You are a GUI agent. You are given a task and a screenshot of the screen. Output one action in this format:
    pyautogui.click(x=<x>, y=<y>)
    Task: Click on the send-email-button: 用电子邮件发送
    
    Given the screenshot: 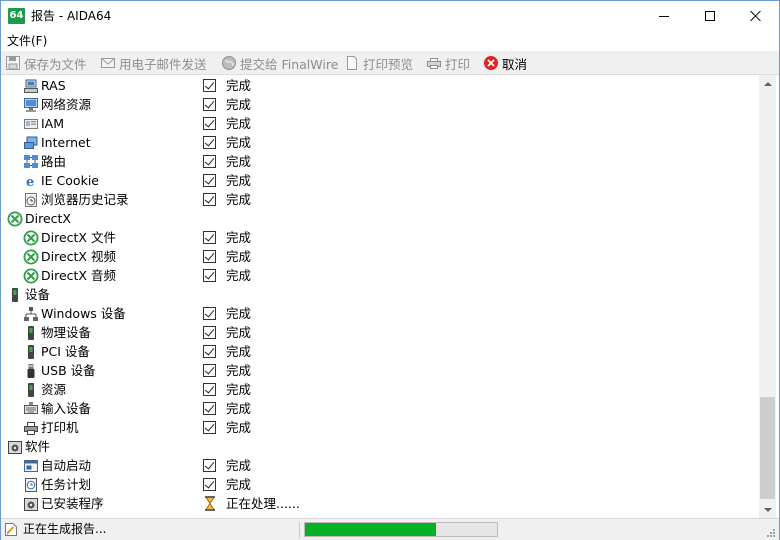 What is the action you would take?
    pyautogui.click(x=153, y=63)
    